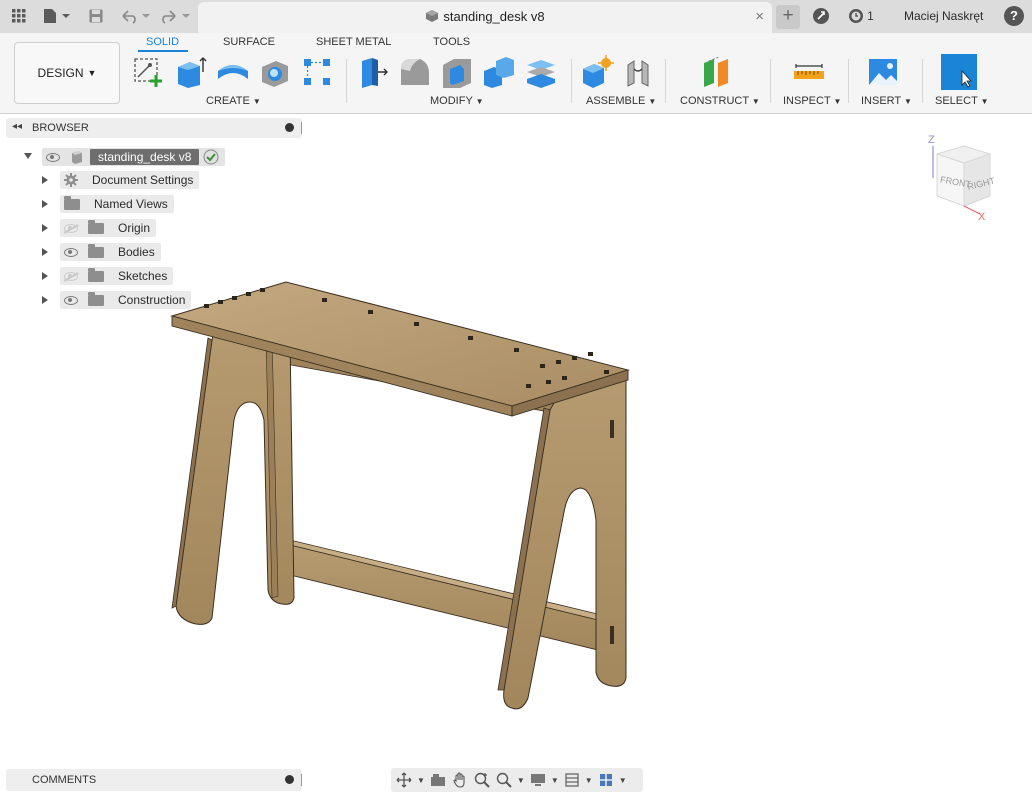 This screenshot has height=800, width=1032. Describe the element at coordinates (809, 72) in the screenshot. I see `measure-icon` at that location.